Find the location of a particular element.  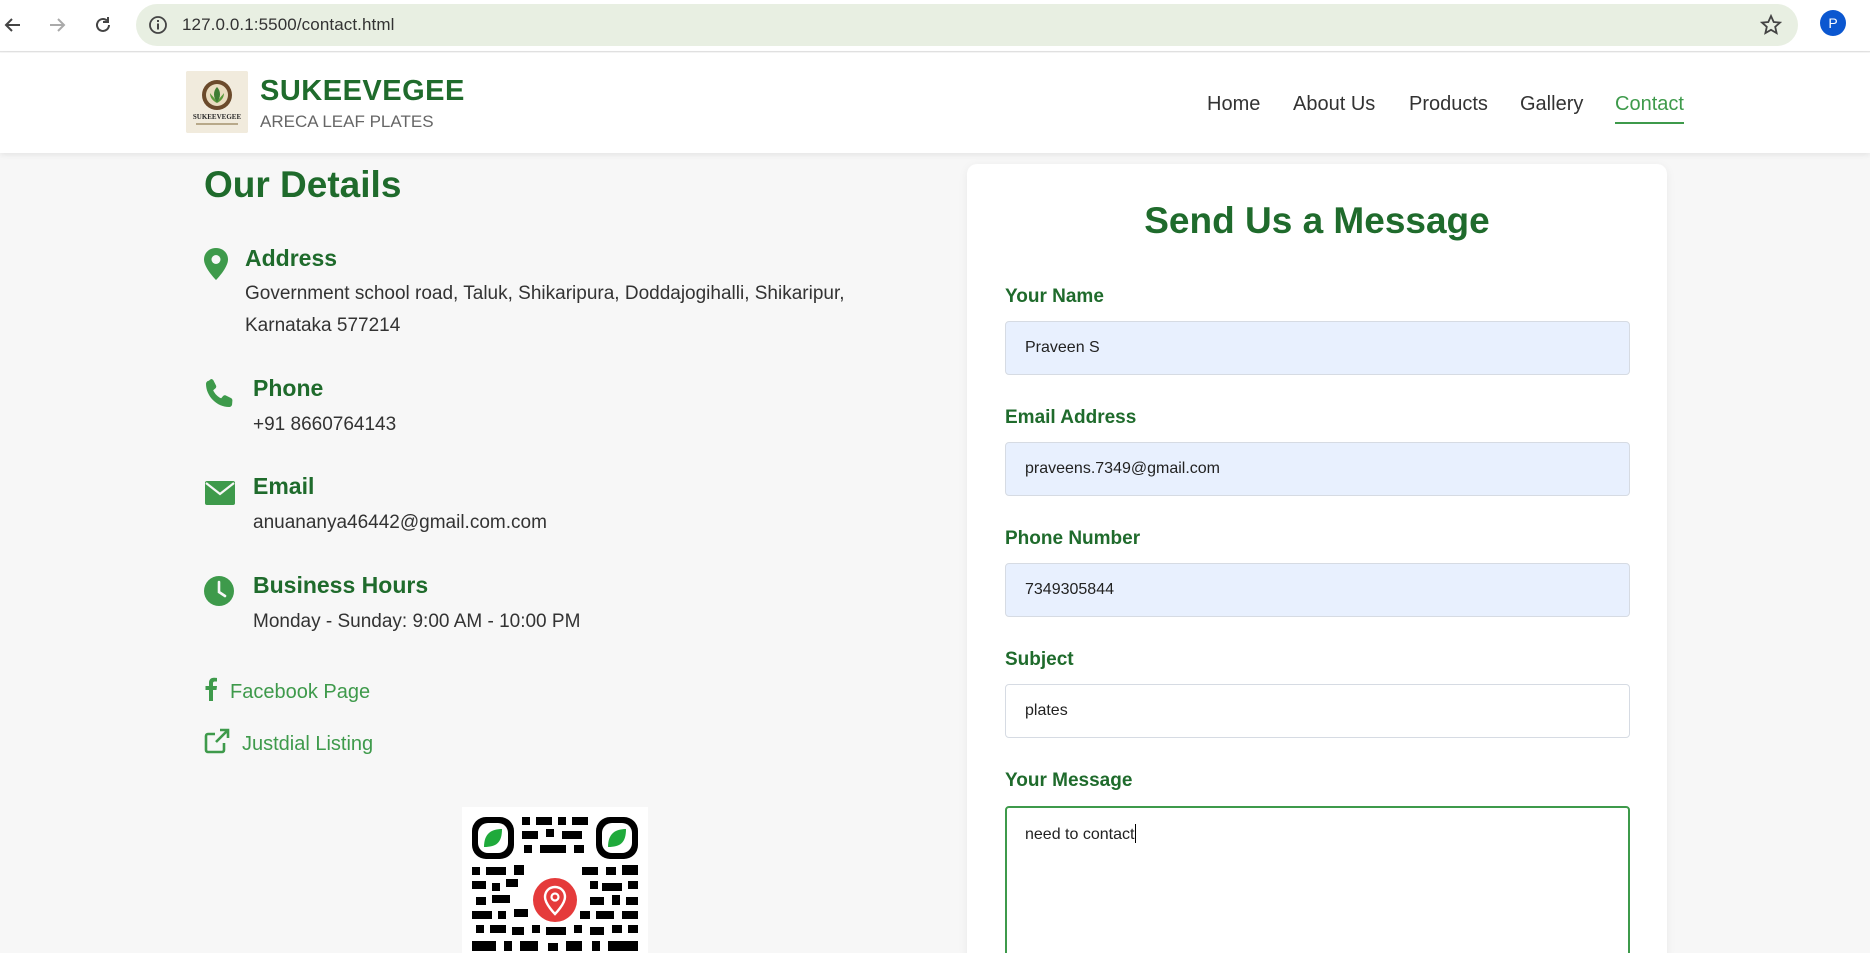

brand-tagline: ARECA LEAF PLATES is located at coordinates (347, 121).